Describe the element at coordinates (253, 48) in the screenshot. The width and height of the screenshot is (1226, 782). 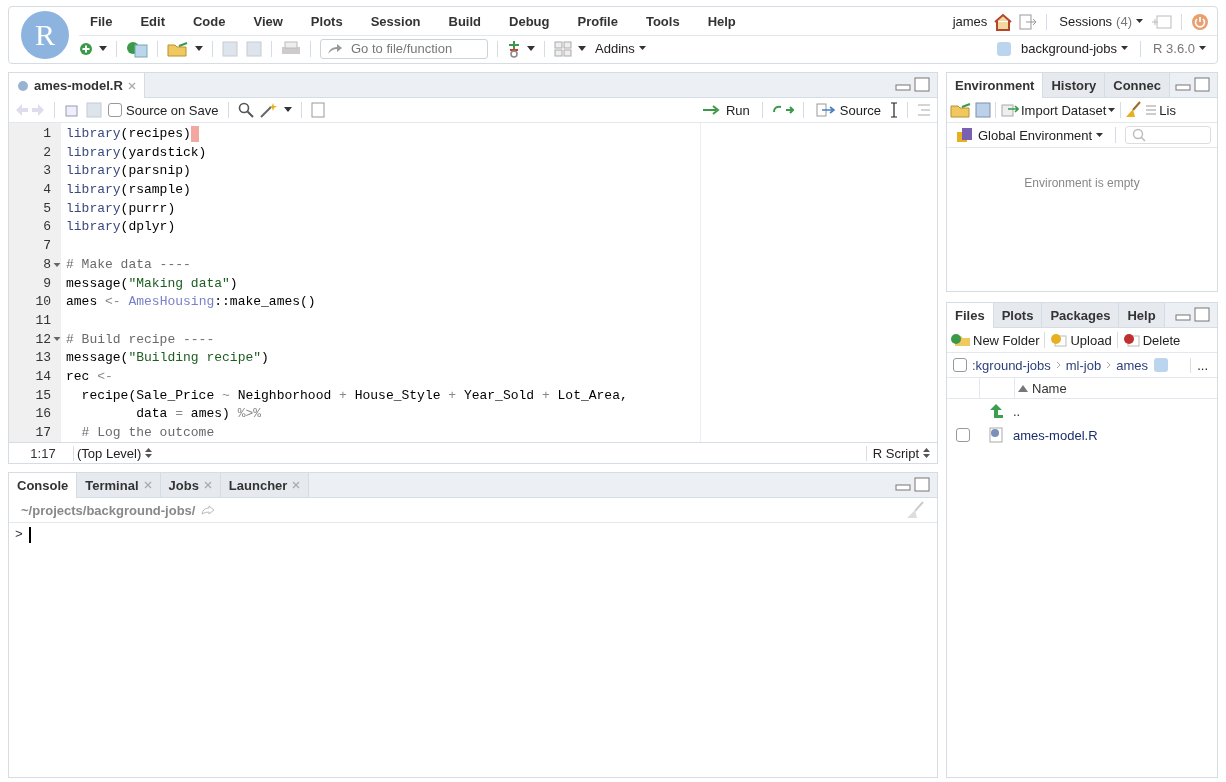
I see `save-all-icon` at that location.